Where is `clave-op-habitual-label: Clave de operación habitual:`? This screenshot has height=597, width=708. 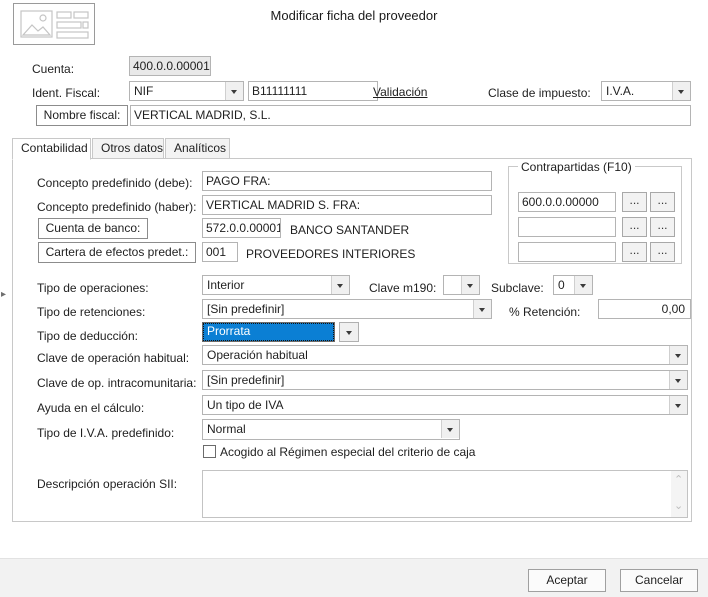
clave-op-habitual-label: Clave de operación habitual: is located at coordinates (113, 358).